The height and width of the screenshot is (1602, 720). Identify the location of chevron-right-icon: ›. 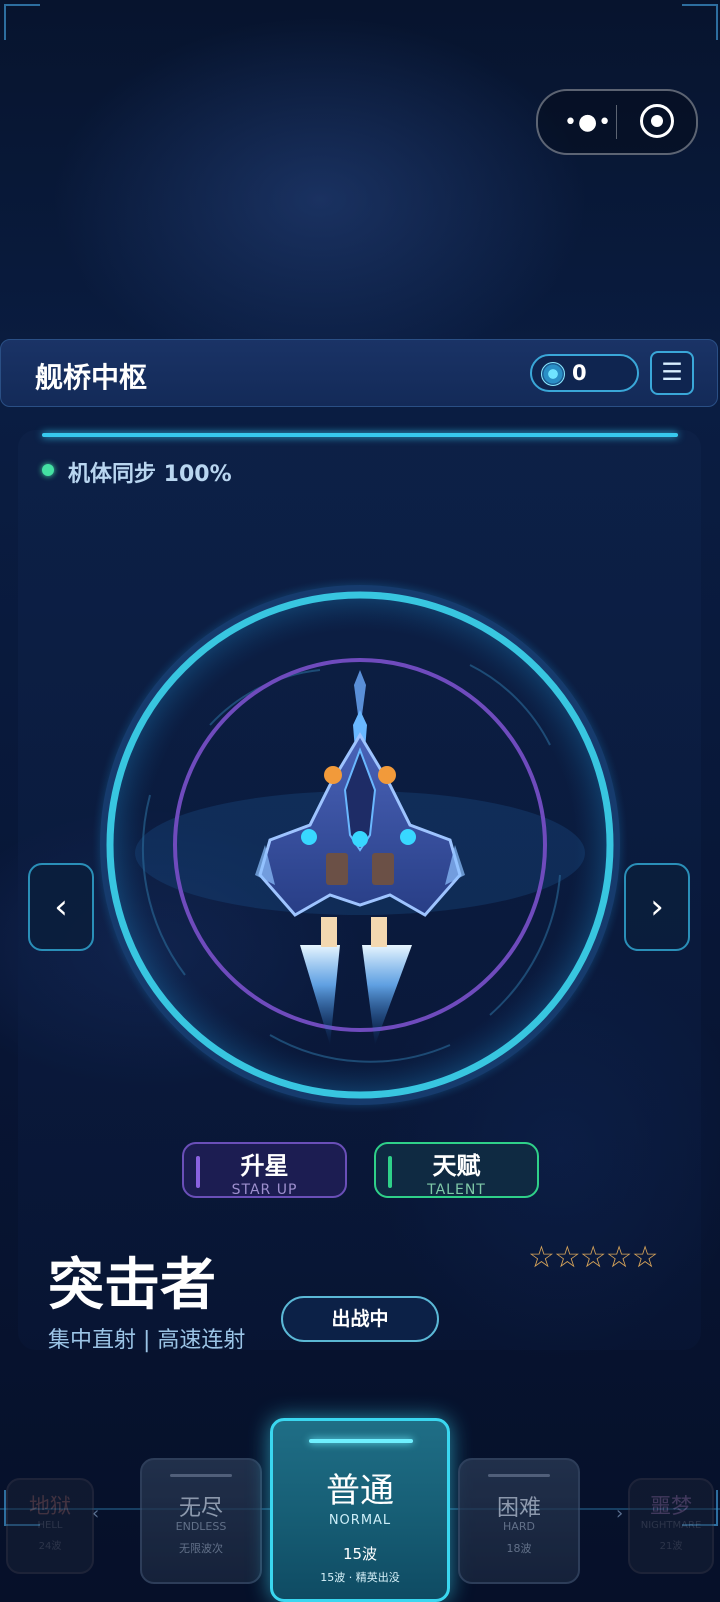
(657, 907).